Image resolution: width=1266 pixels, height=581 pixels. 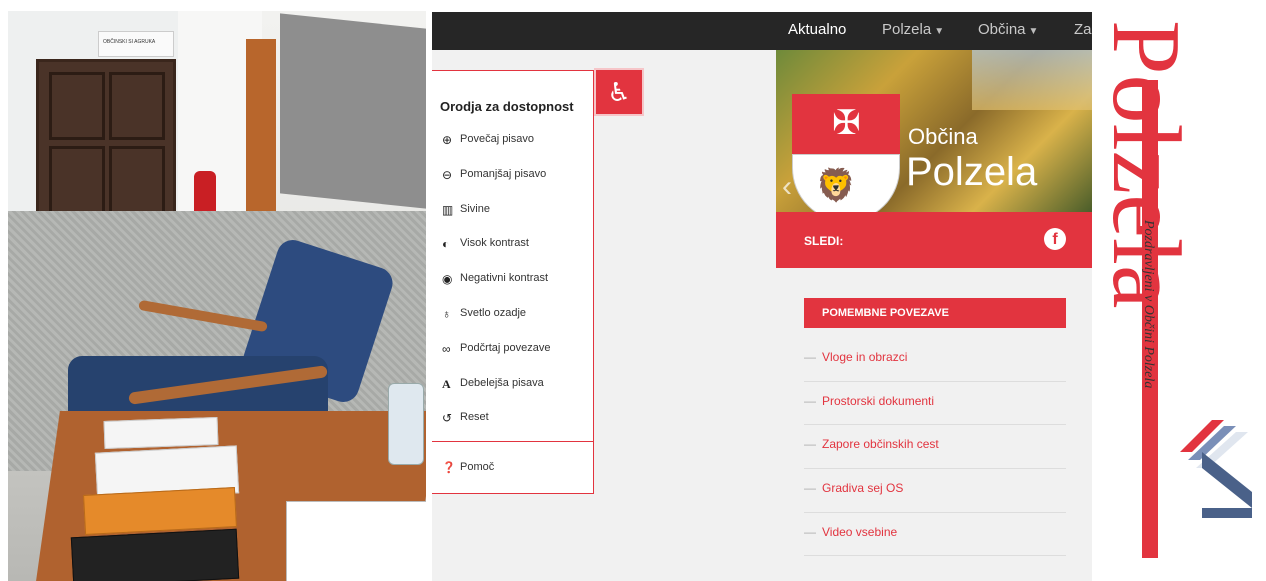 I want to click on a11y-item-label: Sivine, so click(x=475, y=208).